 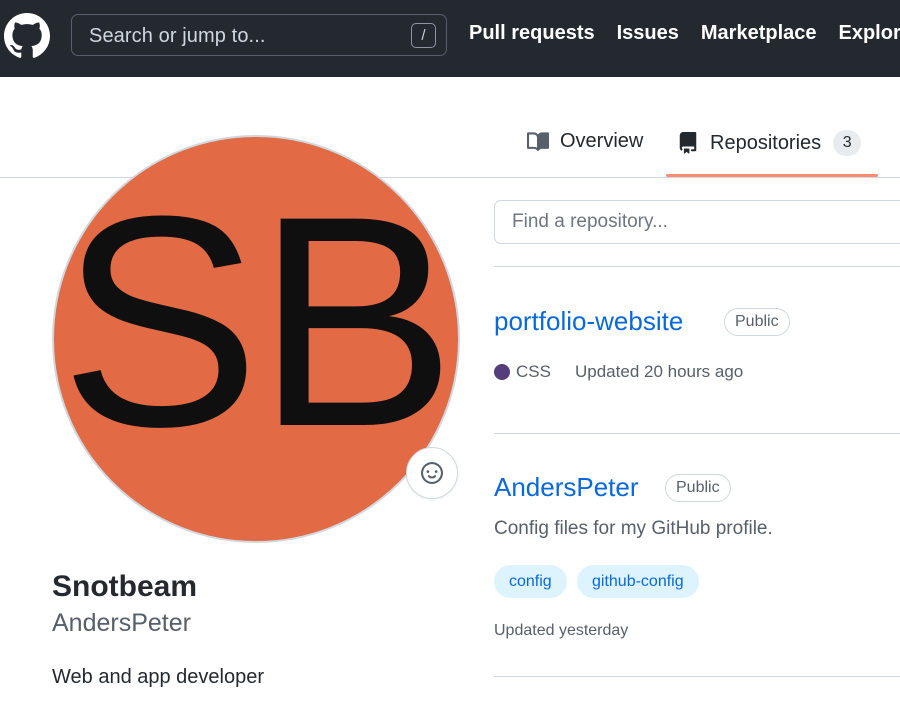 I want to click on search-shortcut-key: /, so click(x=423, y=35).